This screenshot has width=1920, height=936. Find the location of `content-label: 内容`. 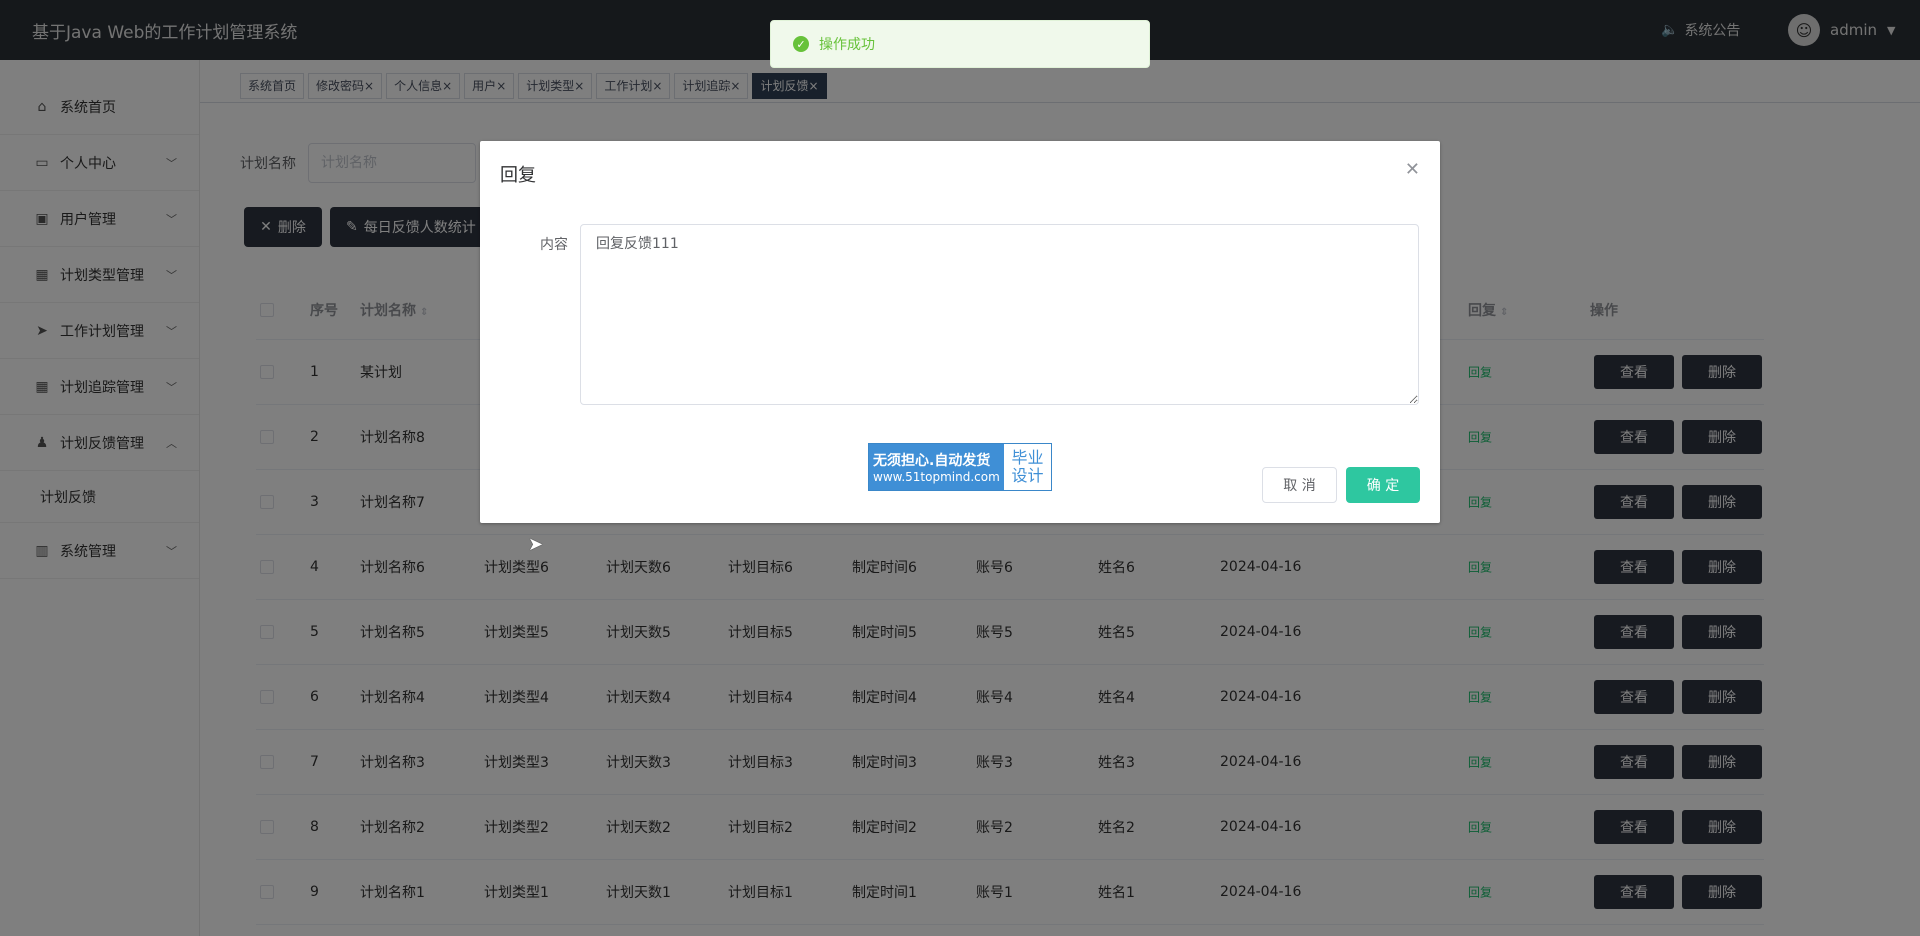

content-label: 内容 is located at coordinates (554, 245).